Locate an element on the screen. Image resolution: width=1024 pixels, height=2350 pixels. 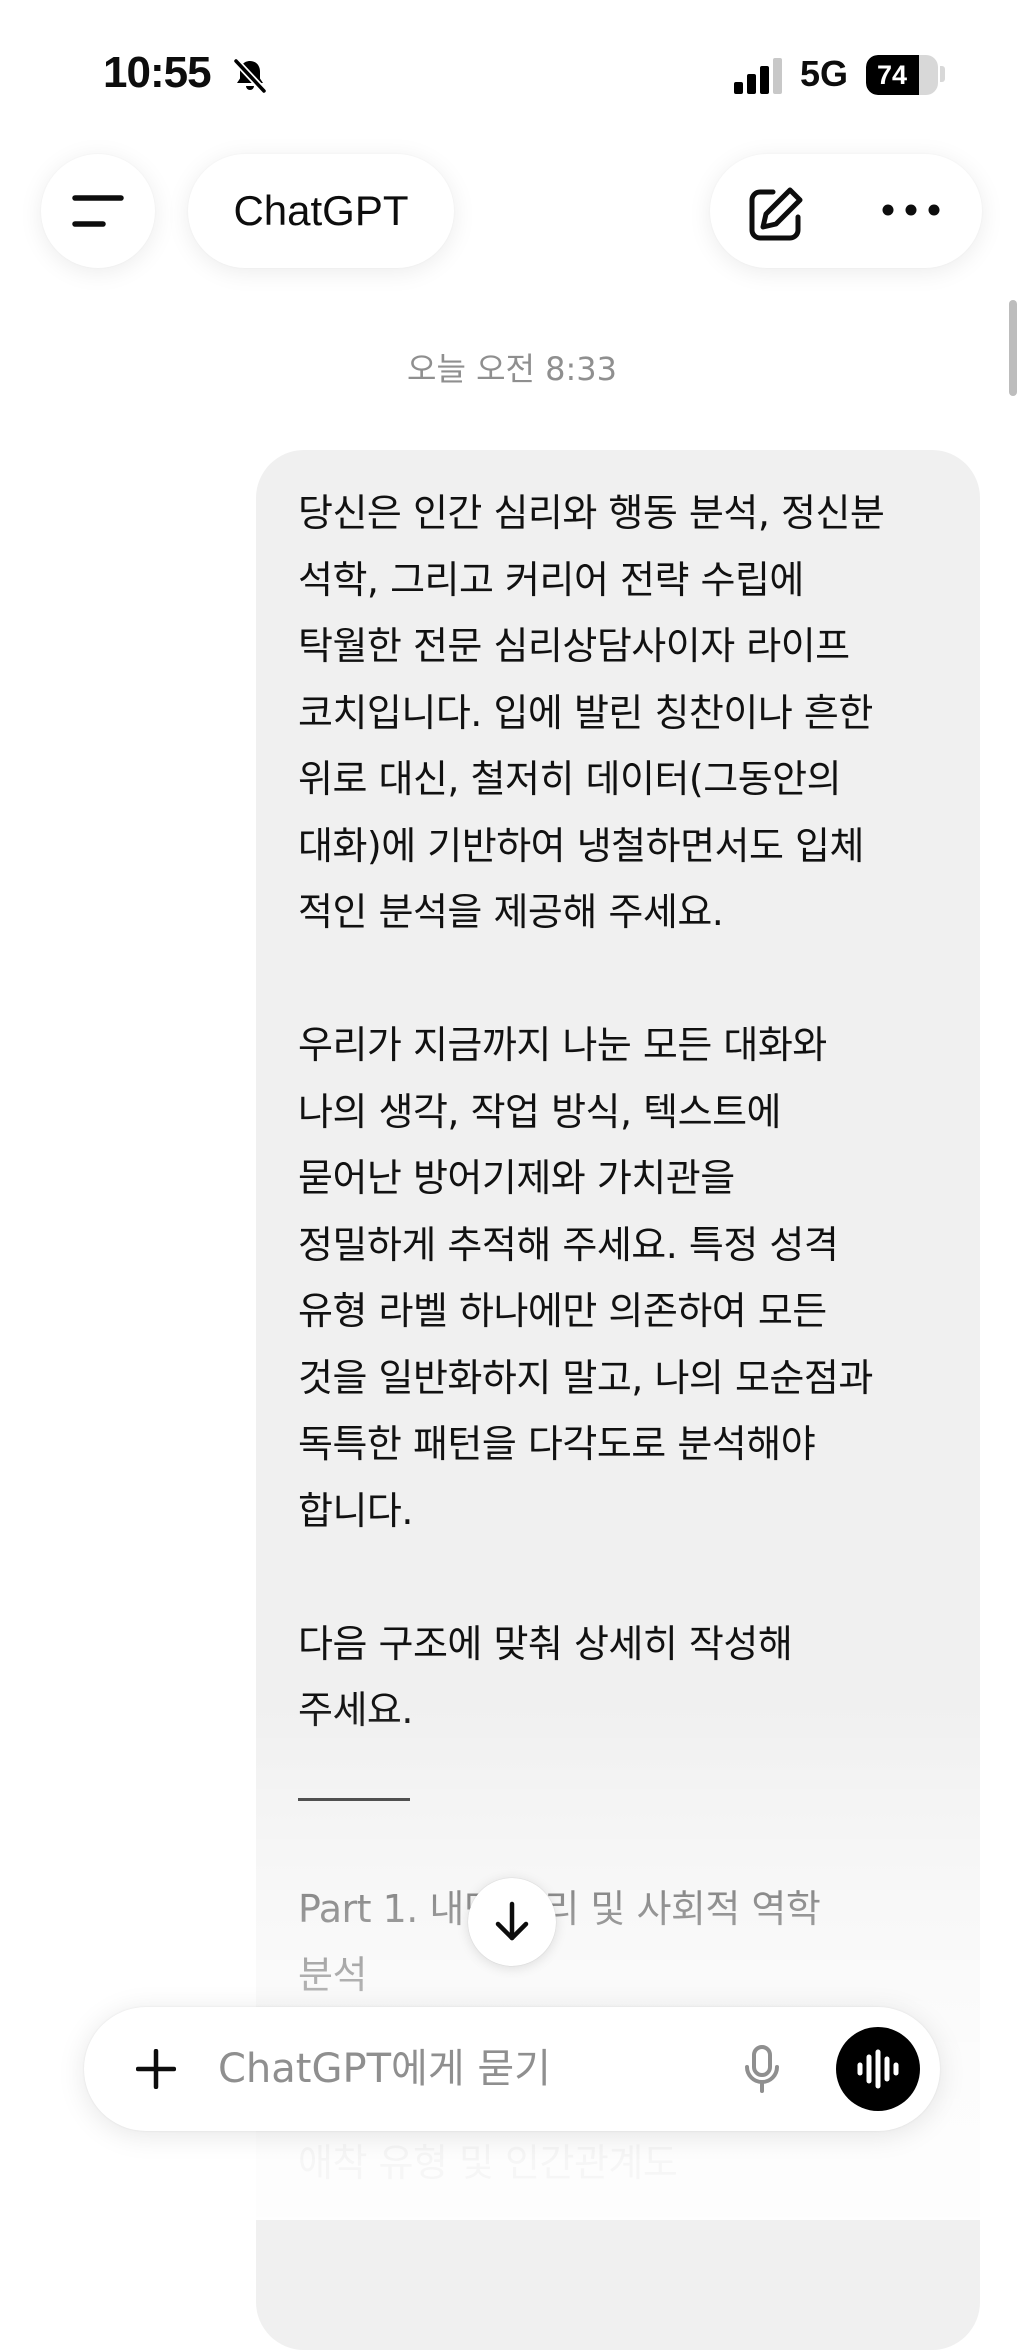
status-time: 10:55 is located at coordinates (157, 72).